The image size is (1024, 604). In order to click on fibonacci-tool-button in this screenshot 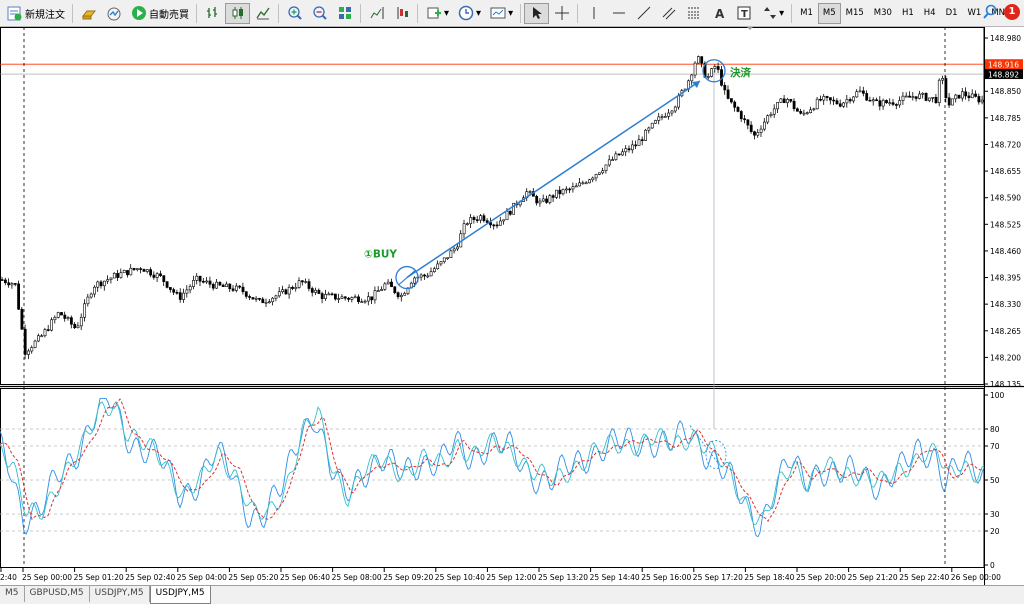, I will do `click(693, 13)`.